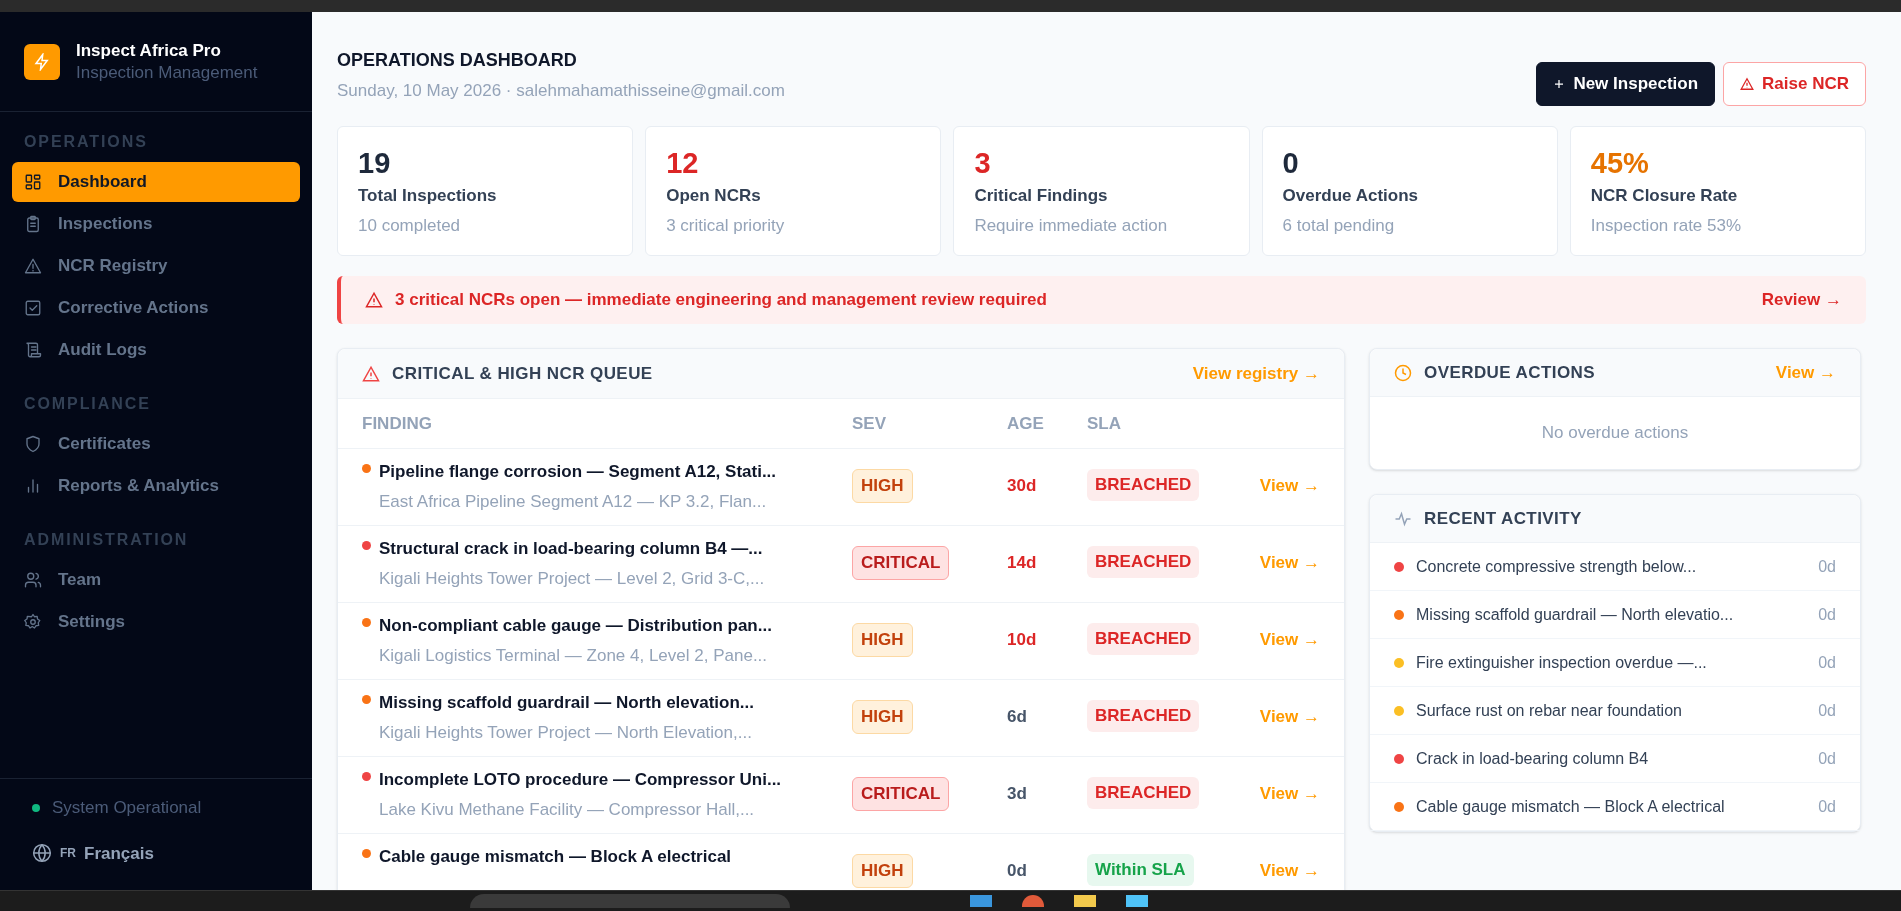  I want to click on shield-icon, so click(33, 444).